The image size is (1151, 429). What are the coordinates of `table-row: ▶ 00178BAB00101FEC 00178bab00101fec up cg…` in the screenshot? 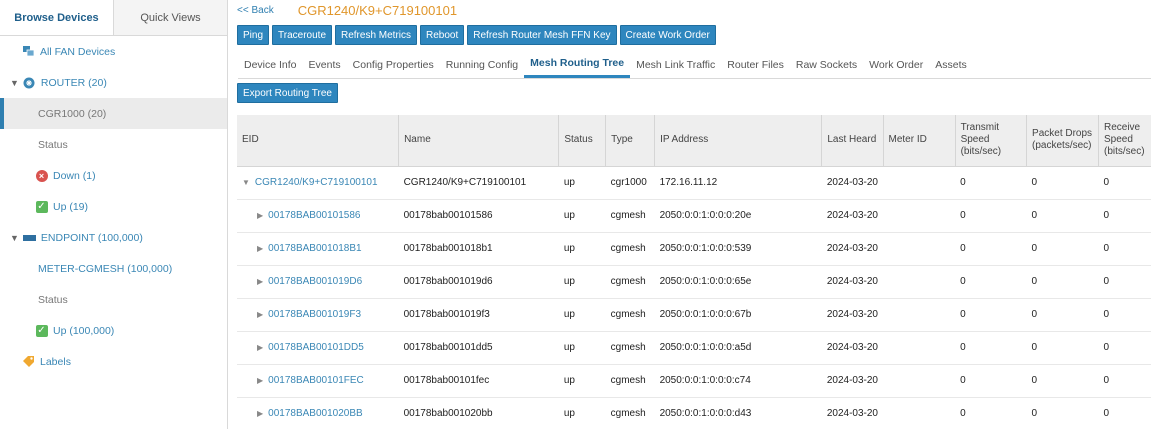 It's located at (694, 381).